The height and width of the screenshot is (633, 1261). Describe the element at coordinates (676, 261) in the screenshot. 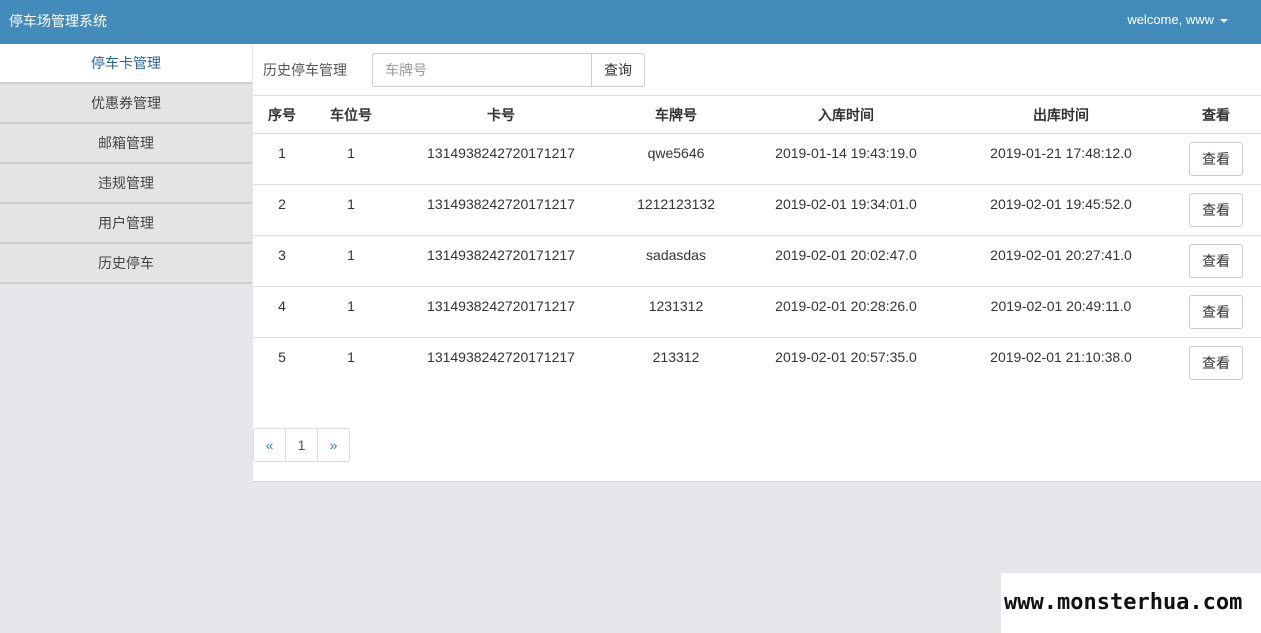

I see `cell-plate: sadasdas` at that location.